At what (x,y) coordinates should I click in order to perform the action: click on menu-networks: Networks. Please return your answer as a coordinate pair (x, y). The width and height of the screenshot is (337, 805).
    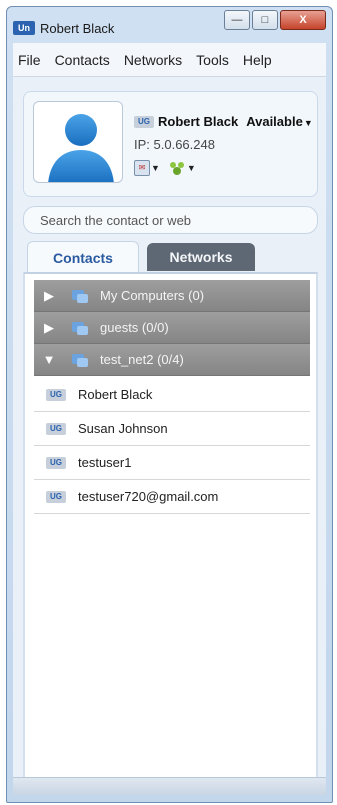
    Looking at the image, I should click on (153, 60).